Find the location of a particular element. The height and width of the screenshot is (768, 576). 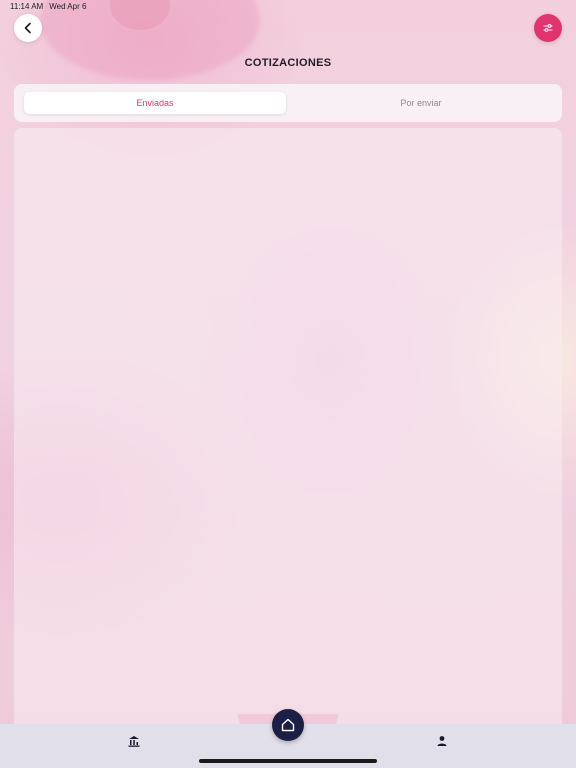

nav-profile-button is located at coordinates (442, 741).